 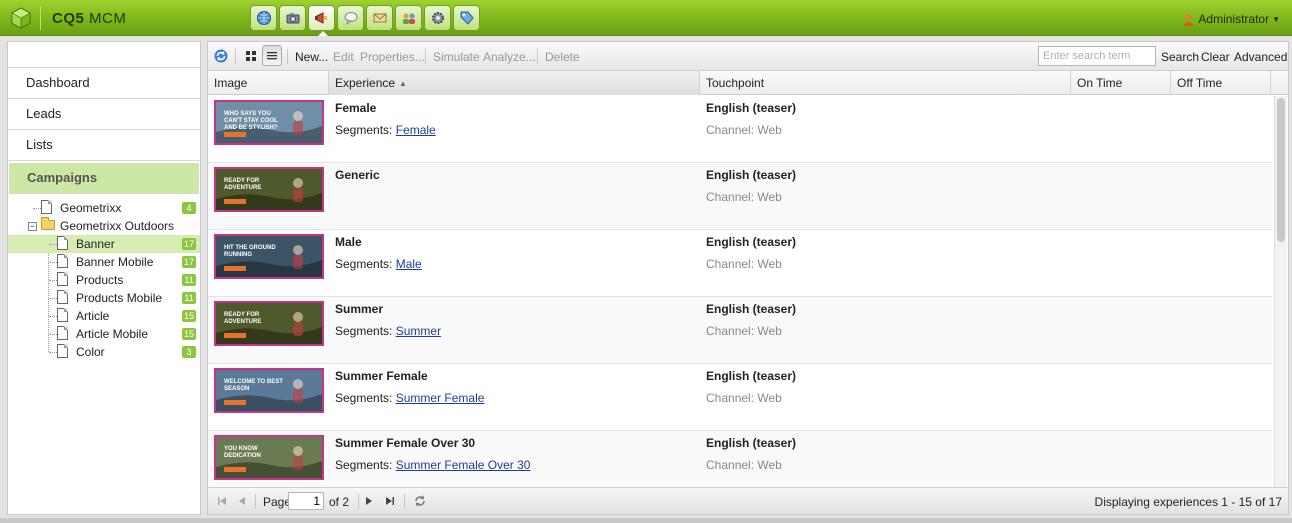 What do you see at coordinates (222, 501) in the screenshot?
I see `first-page-icon` at bounding box center [222, 501].